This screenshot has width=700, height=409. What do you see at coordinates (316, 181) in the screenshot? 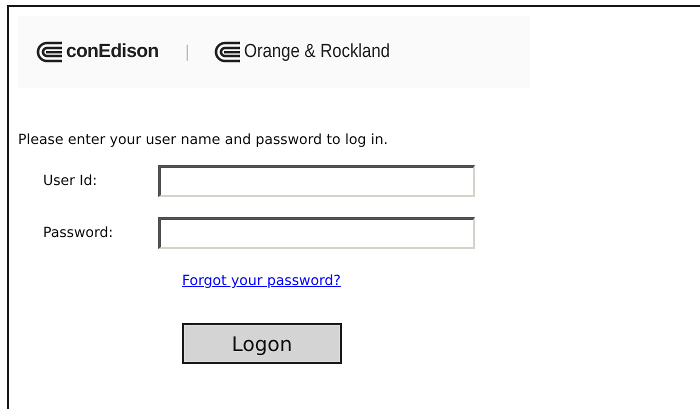
I see `user-id-field` at bounding box center [316, 181].